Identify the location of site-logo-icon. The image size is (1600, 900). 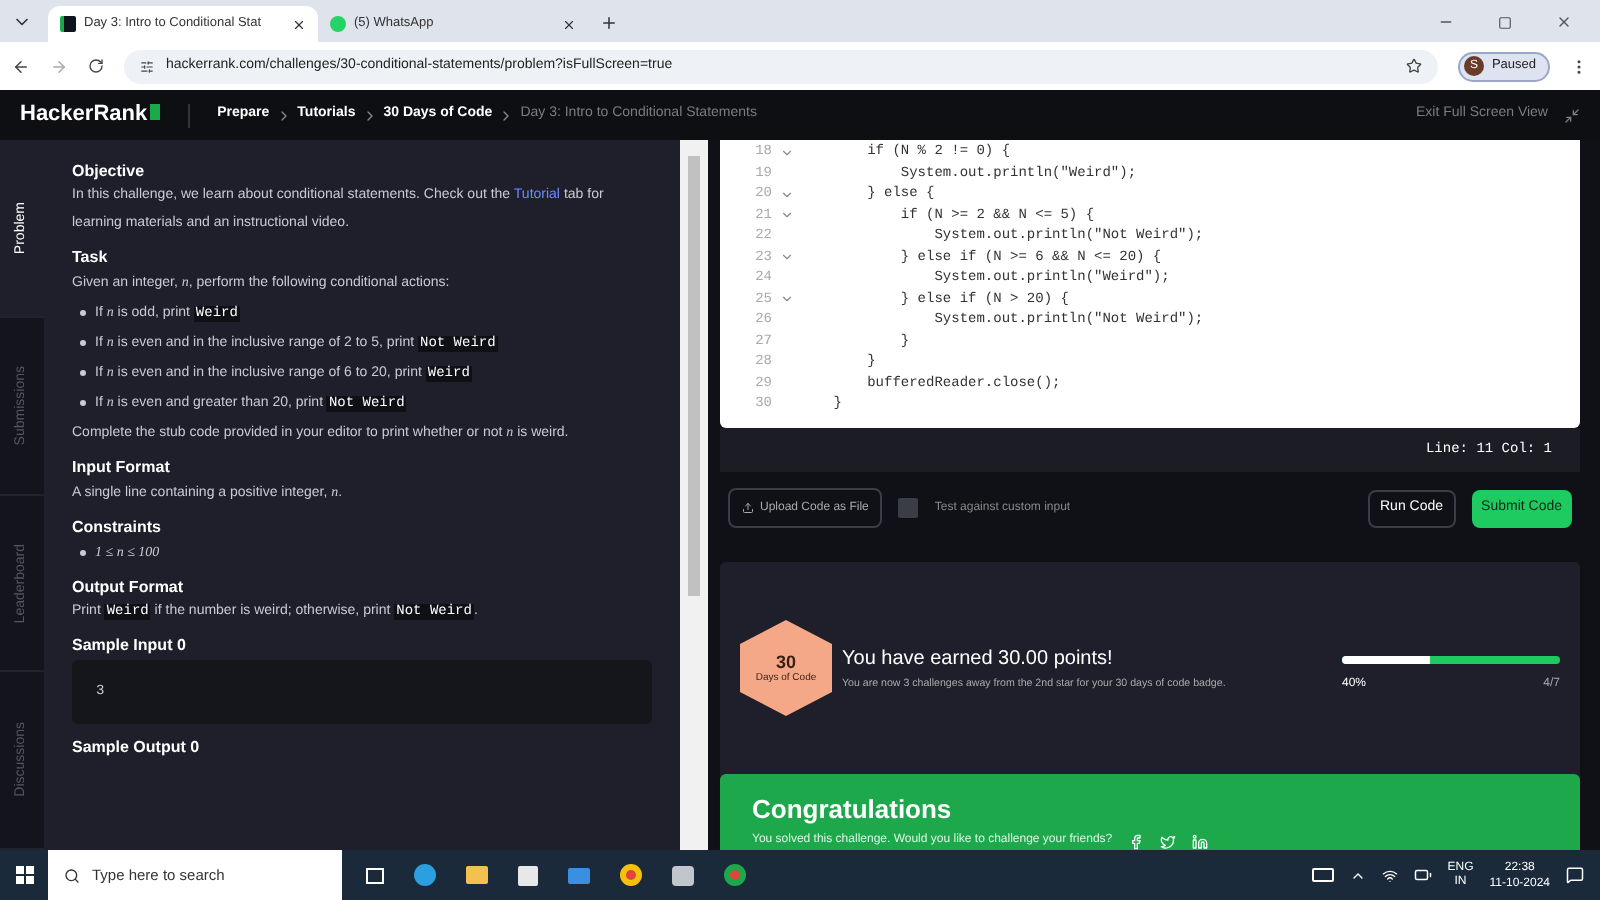
(68, 24).